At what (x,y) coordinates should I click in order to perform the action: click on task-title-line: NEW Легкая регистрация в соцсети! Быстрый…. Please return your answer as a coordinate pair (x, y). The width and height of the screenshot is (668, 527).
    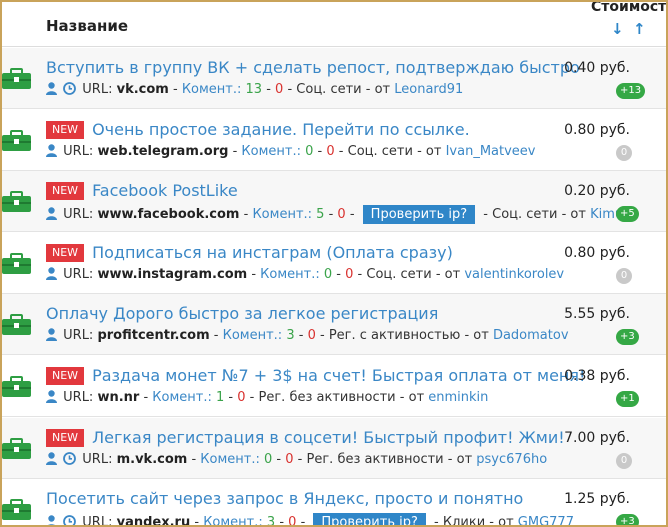
    Looking at the image, I should click on (305, 439).